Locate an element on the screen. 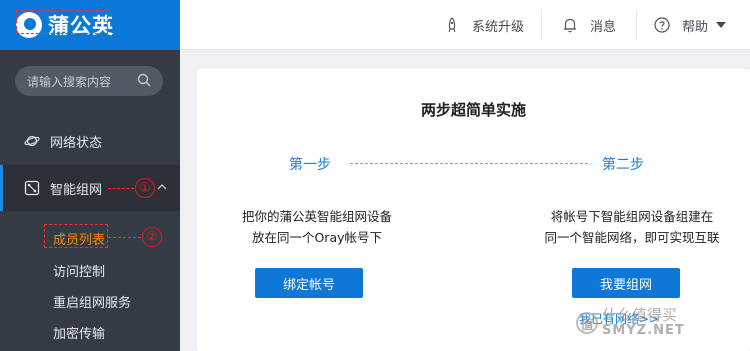 This screenshot has height=351, width=750. watermark: 值 什么值得买 SMYZ.NET is located at coordinates (630, 323).